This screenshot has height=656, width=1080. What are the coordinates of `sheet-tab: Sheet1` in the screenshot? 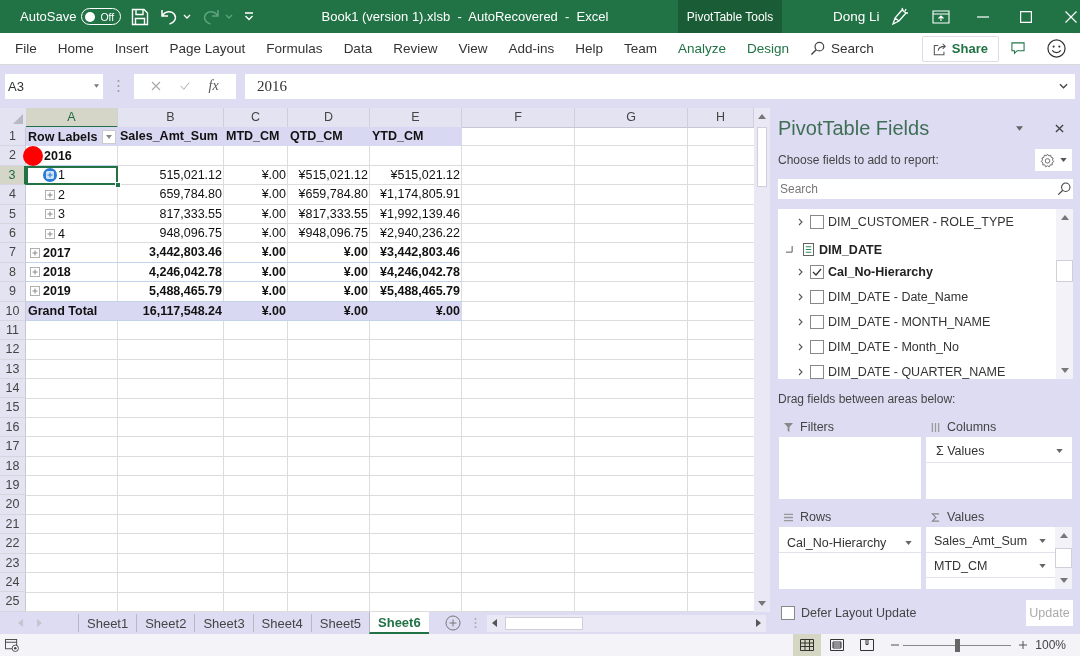 It's located at (107, 623).